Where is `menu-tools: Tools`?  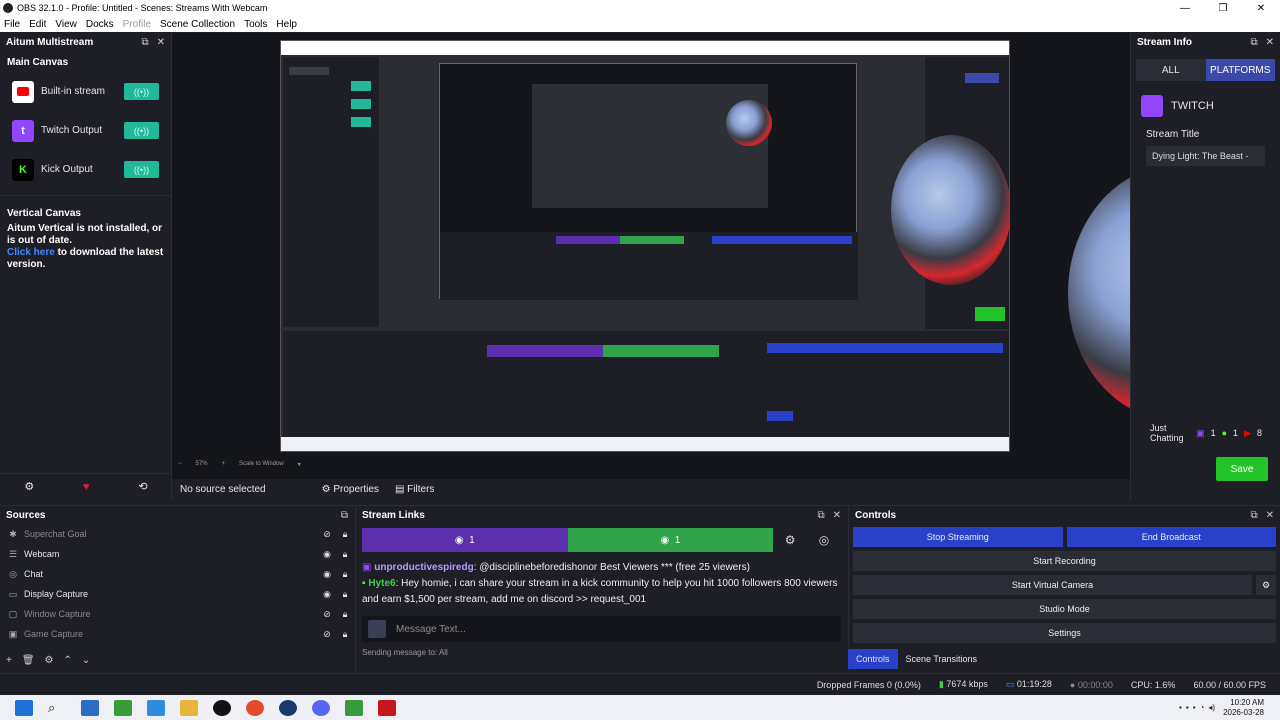
menu-tools: Tools is located at coordinates (255, 24).